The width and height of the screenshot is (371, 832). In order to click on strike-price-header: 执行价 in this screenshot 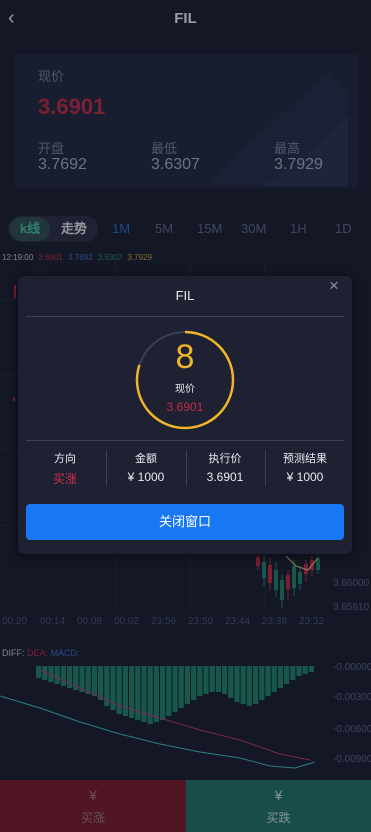, I will do `click(225, 459)`.